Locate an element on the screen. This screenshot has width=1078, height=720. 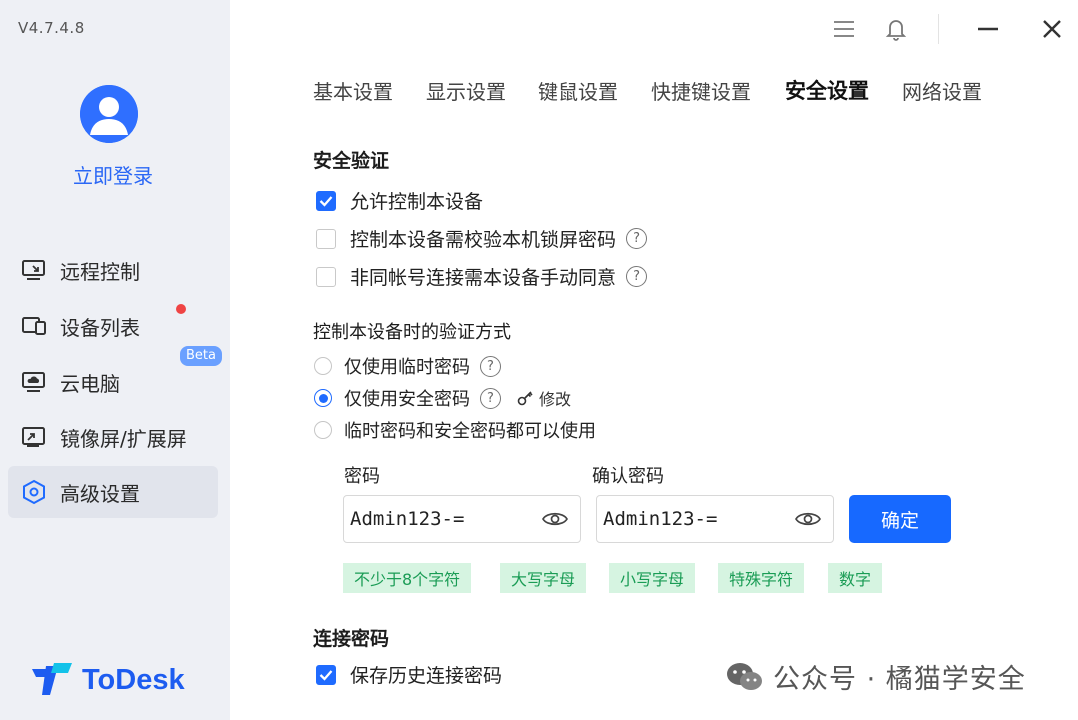
confirm-password-label: 确认密码 is located at coordinates (628, 476).